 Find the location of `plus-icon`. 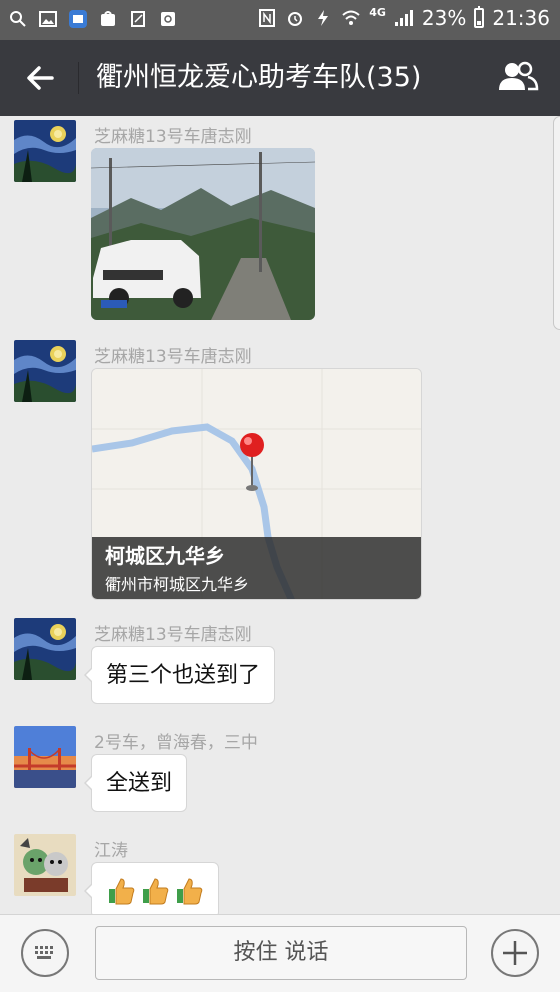

plus-icon is located at coordinates (515, 953).